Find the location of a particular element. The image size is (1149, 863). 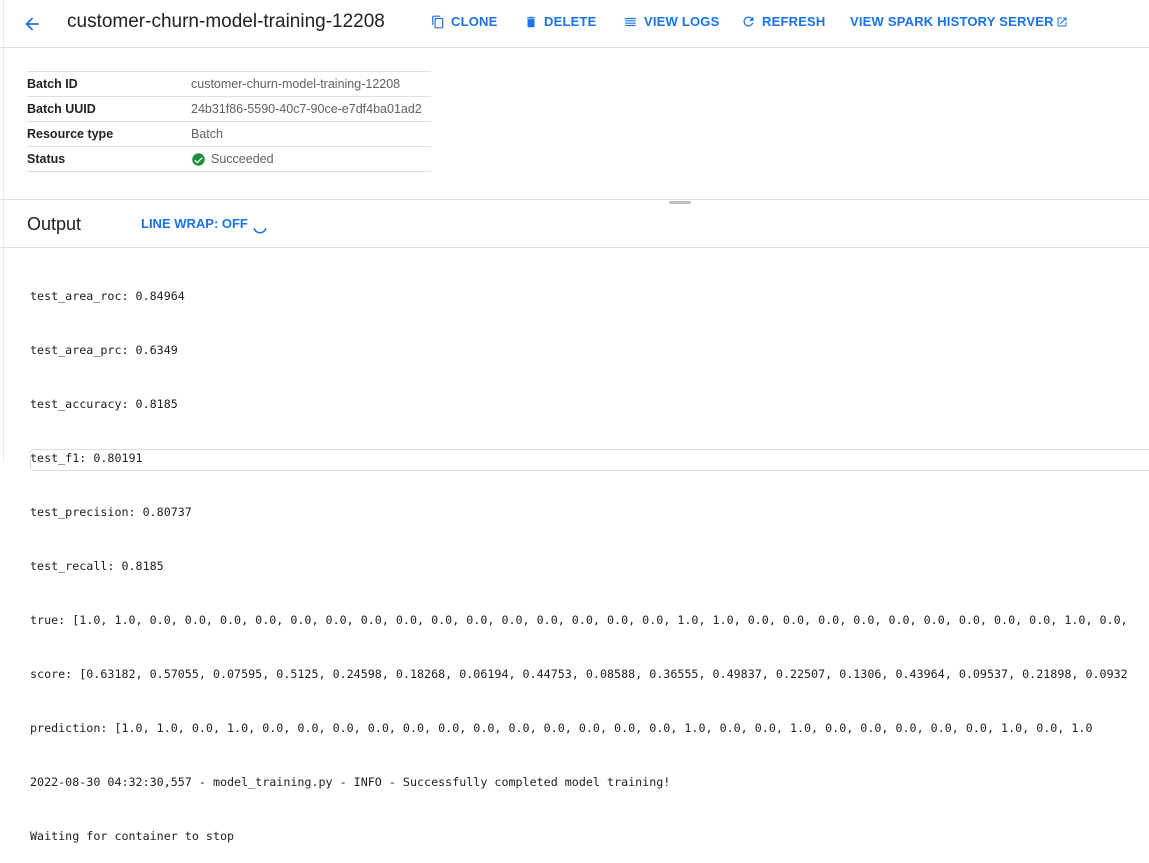

page-title: customer-churn-model-training-12208 is located at coordinates (226, 21).